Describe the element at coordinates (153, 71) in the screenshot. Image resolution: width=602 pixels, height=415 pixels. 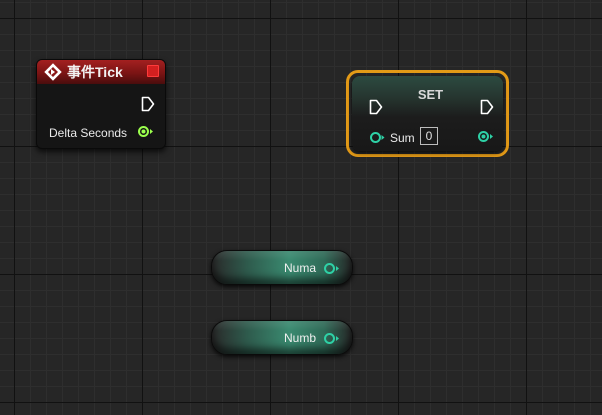
I see `event-delegate-pin` at that location.